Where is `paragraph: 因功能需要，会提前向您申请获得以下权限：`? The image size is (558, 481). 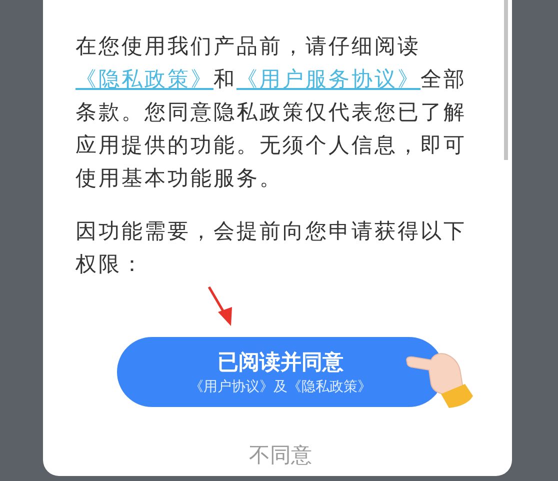
paragraph: 因功能需要，会提前向您申请获得以下权限： is located at coordinates (272, 248).